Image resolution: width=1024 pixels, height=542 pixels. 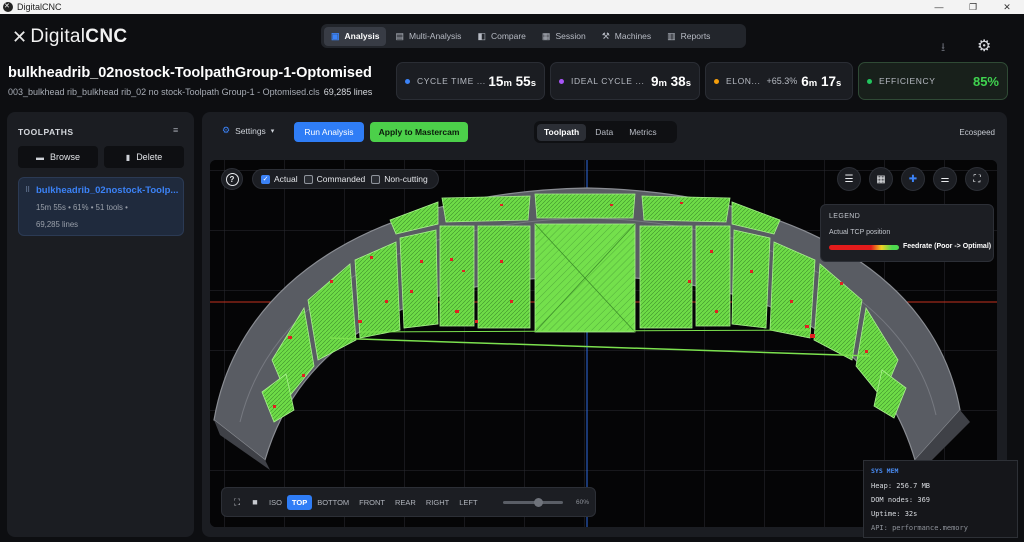 I want to click on list-icon: ☰, so click(x=849, y=179).